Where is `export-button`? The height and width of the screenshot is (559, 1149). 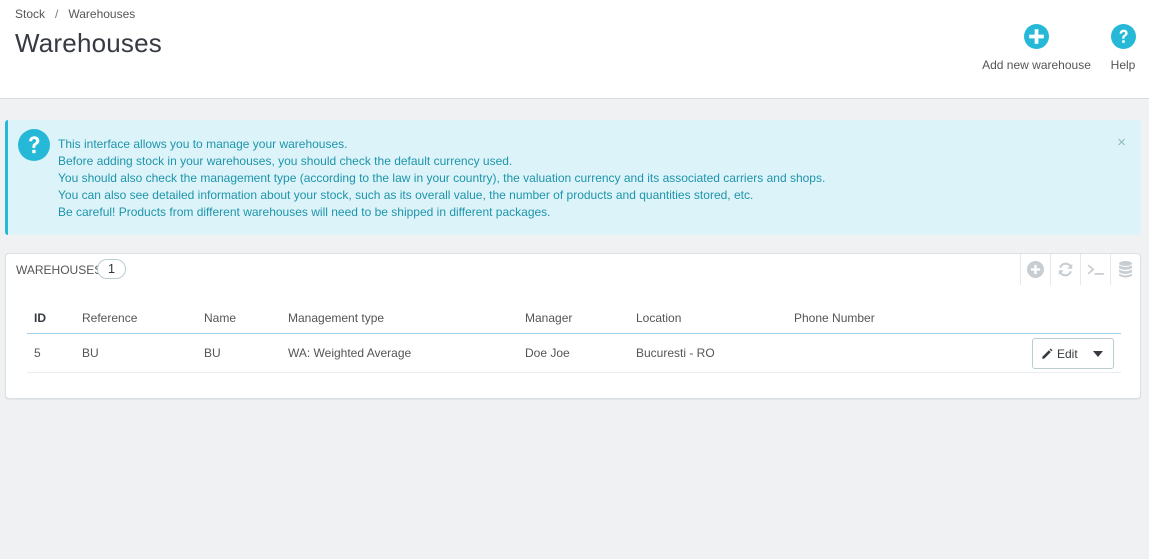 export-button is located at coordinates (1125, 269).